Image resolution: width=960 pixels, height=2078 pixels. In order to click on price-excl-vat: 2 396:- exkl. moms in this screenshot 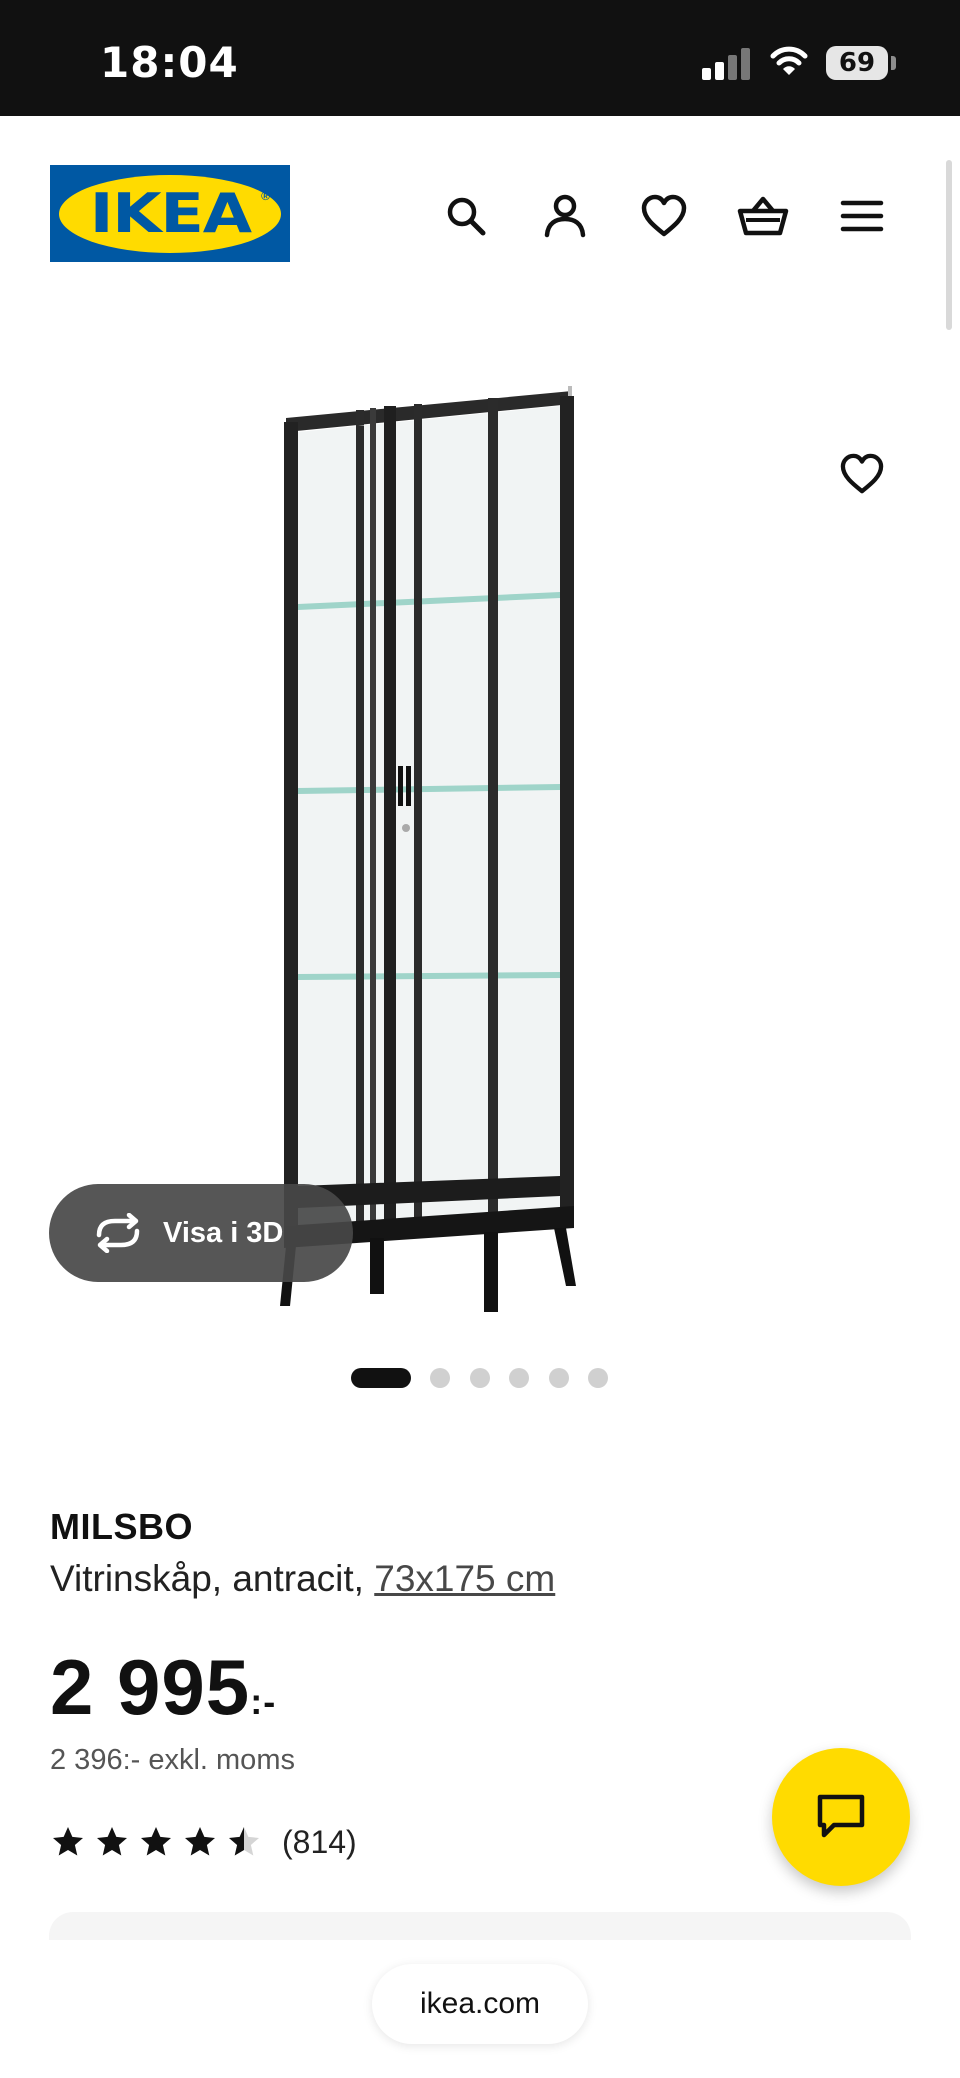, I will do `click(172, 1760)`.